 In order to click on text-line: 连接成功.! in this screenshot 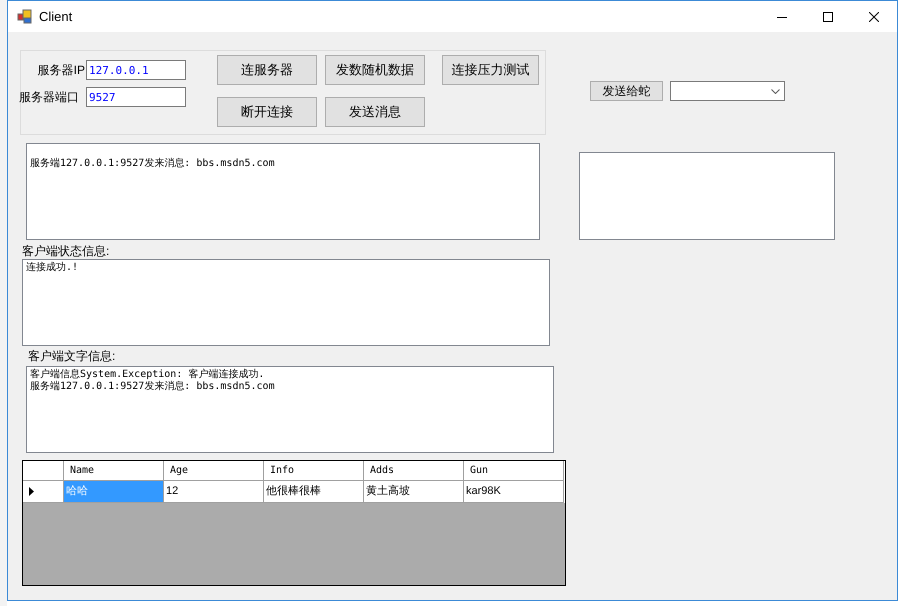, I will do `click(52, 268)`.